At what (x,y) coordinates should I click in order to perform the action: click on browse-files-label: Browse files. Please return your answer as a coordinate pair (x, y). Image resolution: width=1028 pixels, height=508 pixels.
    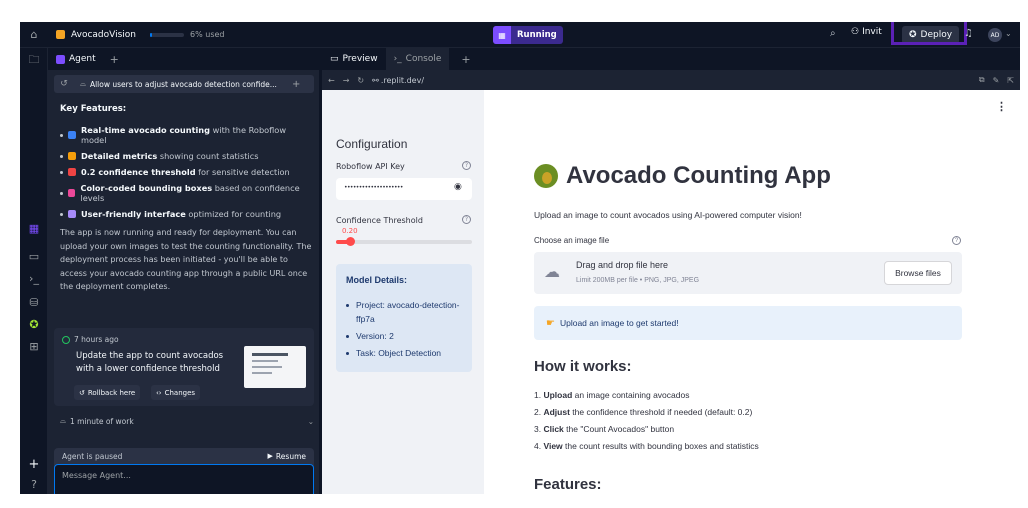
    Looking at the image, I should click on (918, 273).